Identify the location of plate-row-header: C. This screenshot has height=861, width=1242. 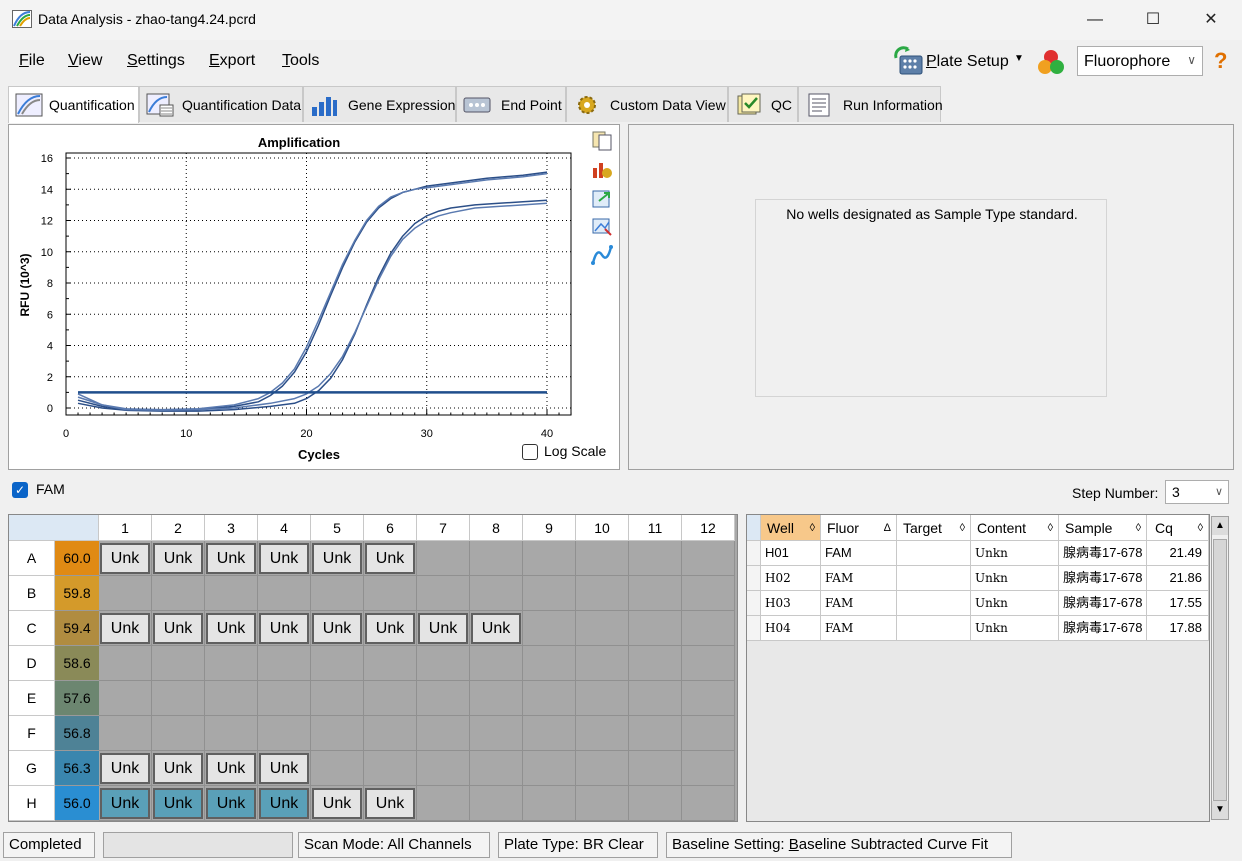
(32, 628).